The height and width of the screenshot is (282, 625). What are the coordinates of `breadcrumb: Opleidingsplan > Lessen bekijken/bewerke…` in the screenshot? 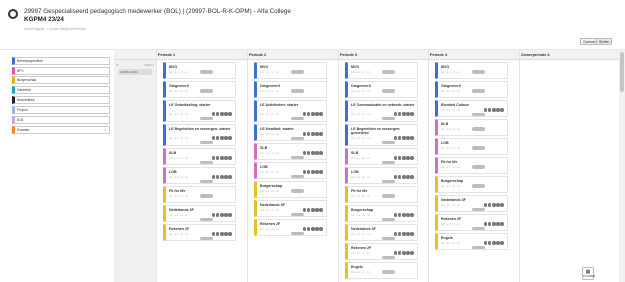 It's located at (55, 29).